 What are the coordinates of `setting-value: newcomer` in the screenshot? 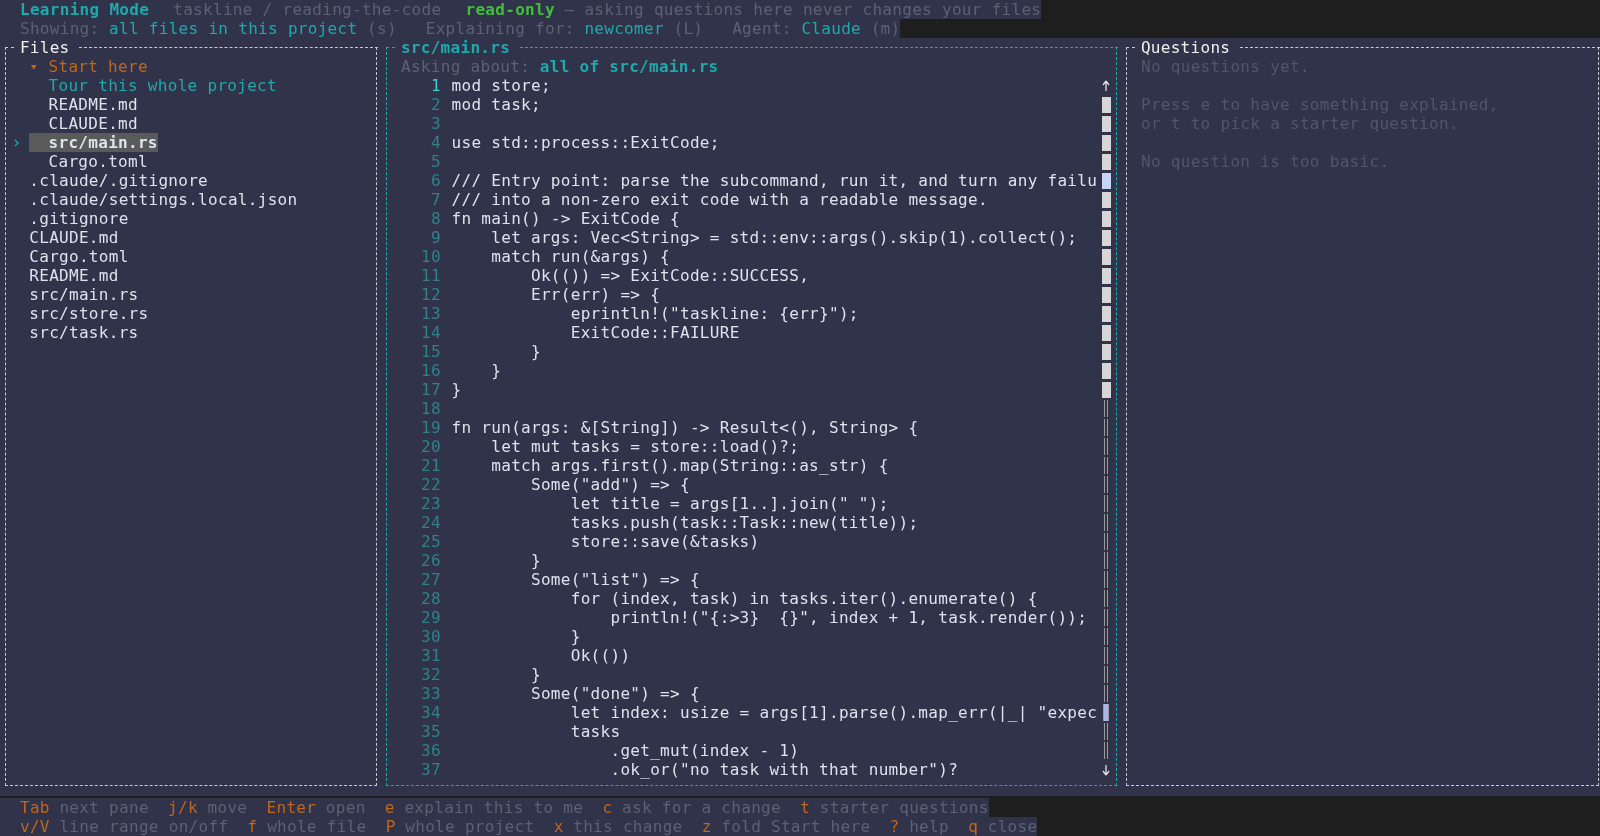 It's located at (624, 28).